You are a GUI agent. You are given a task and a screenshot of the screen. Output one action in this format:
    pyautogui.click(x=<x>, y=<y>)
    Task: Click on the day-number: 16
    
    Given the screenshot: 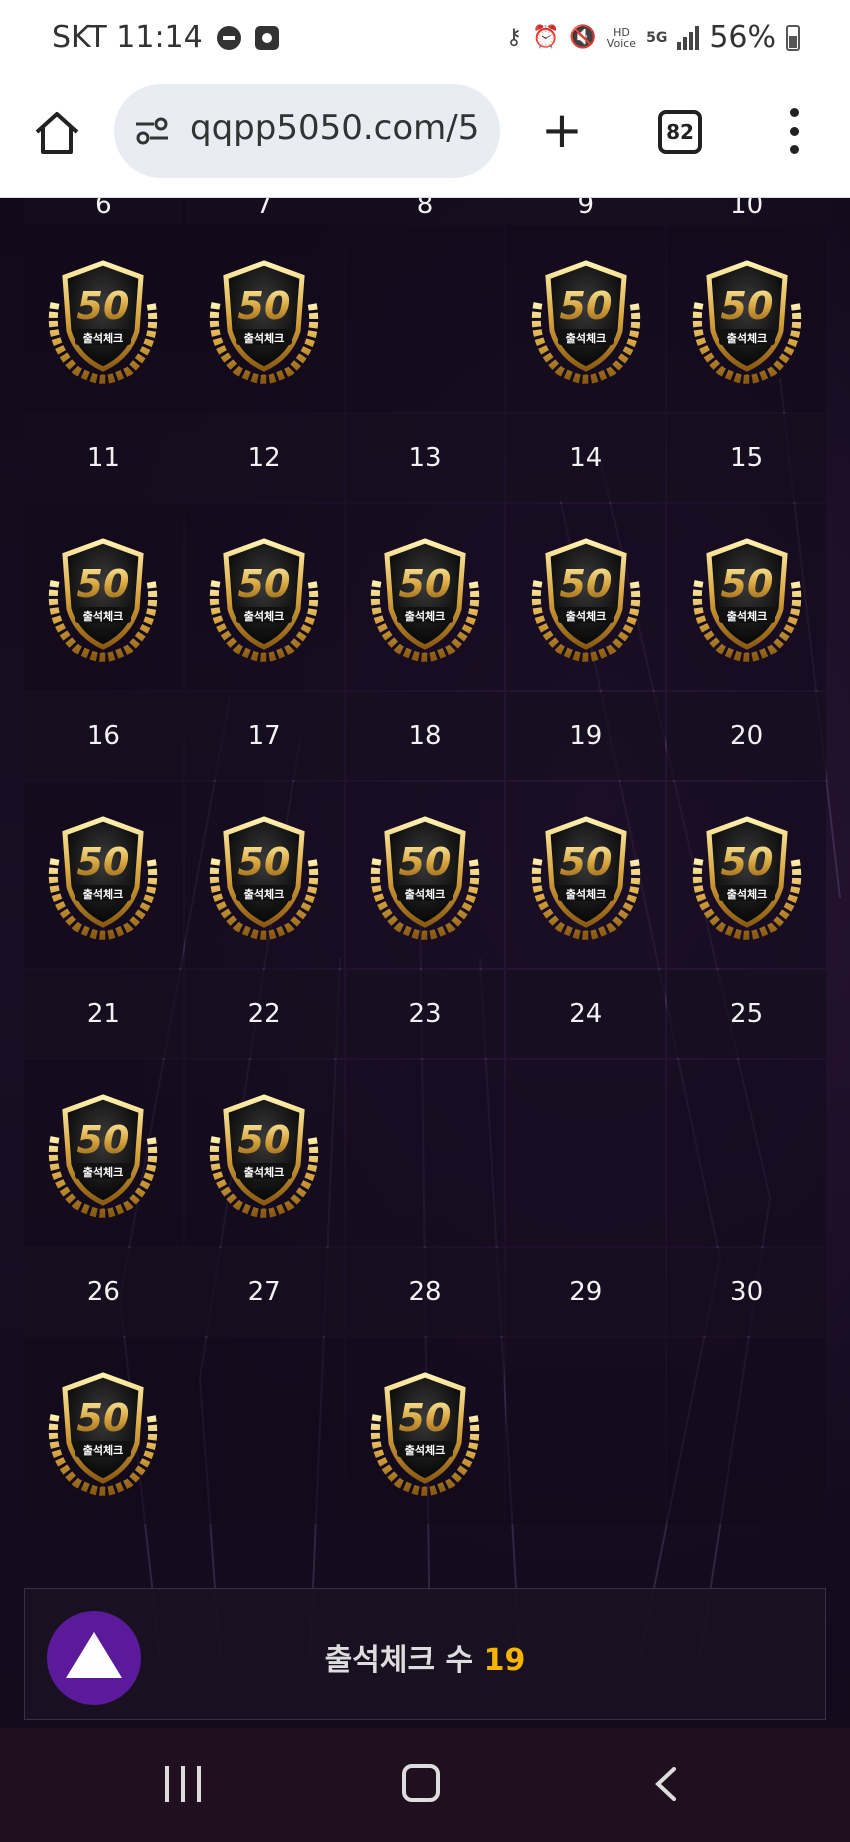 What is the action you would take?
    pyautogui.click(x=103, y=736)
    